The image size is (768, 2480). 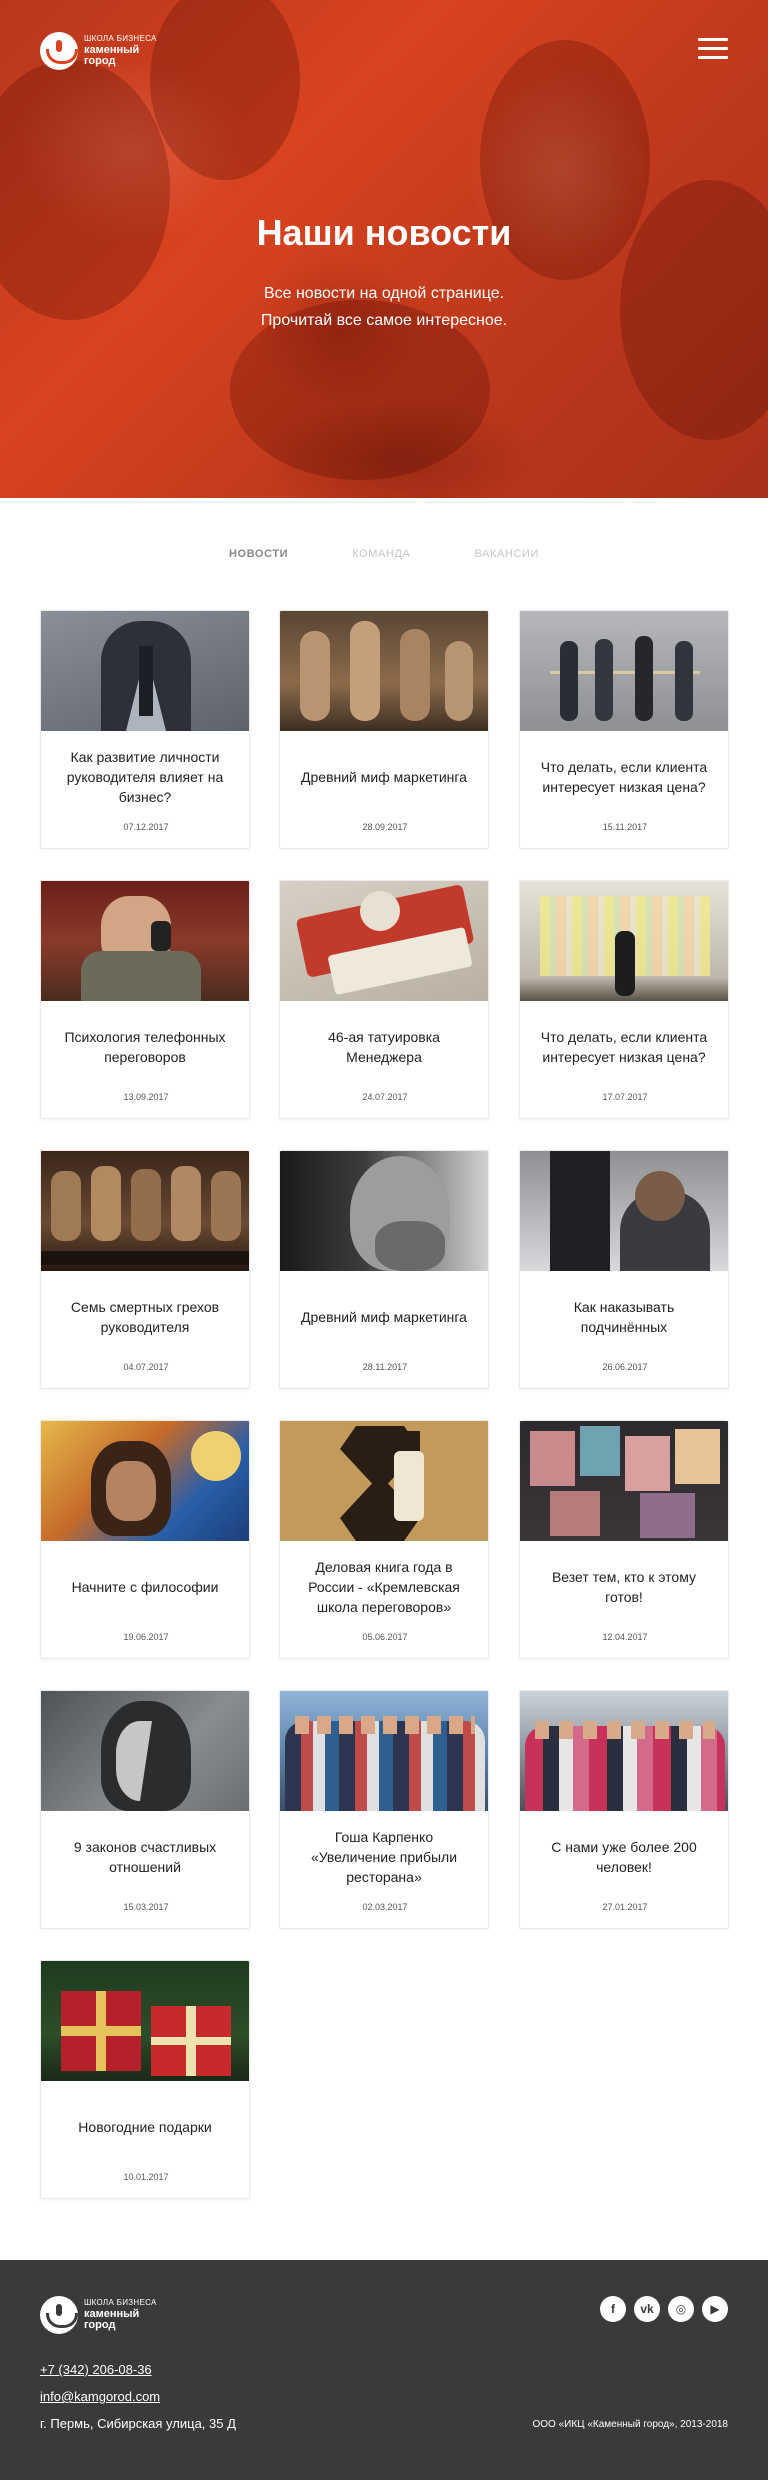 I want to click on news-date: 17.07.2017, so click(x=625, y=1097).